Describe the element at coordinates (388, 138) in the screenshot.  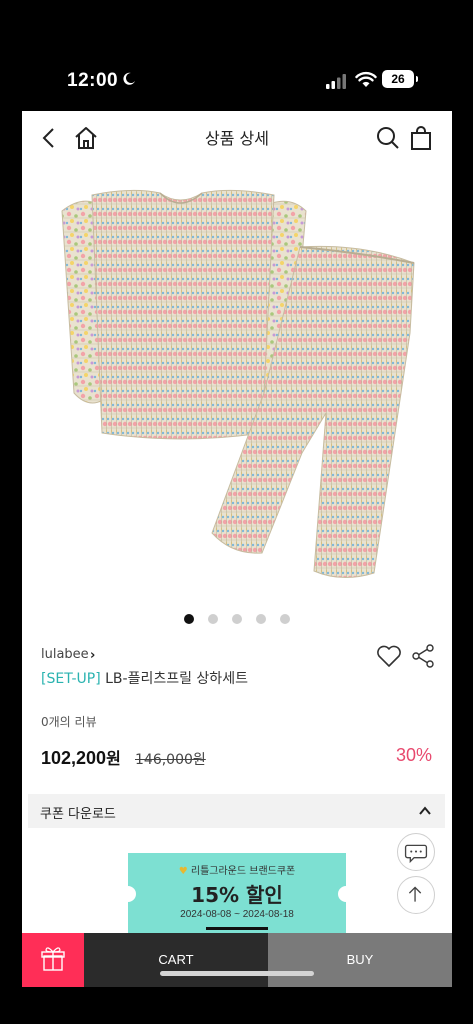
I see `search-icon` at that location.